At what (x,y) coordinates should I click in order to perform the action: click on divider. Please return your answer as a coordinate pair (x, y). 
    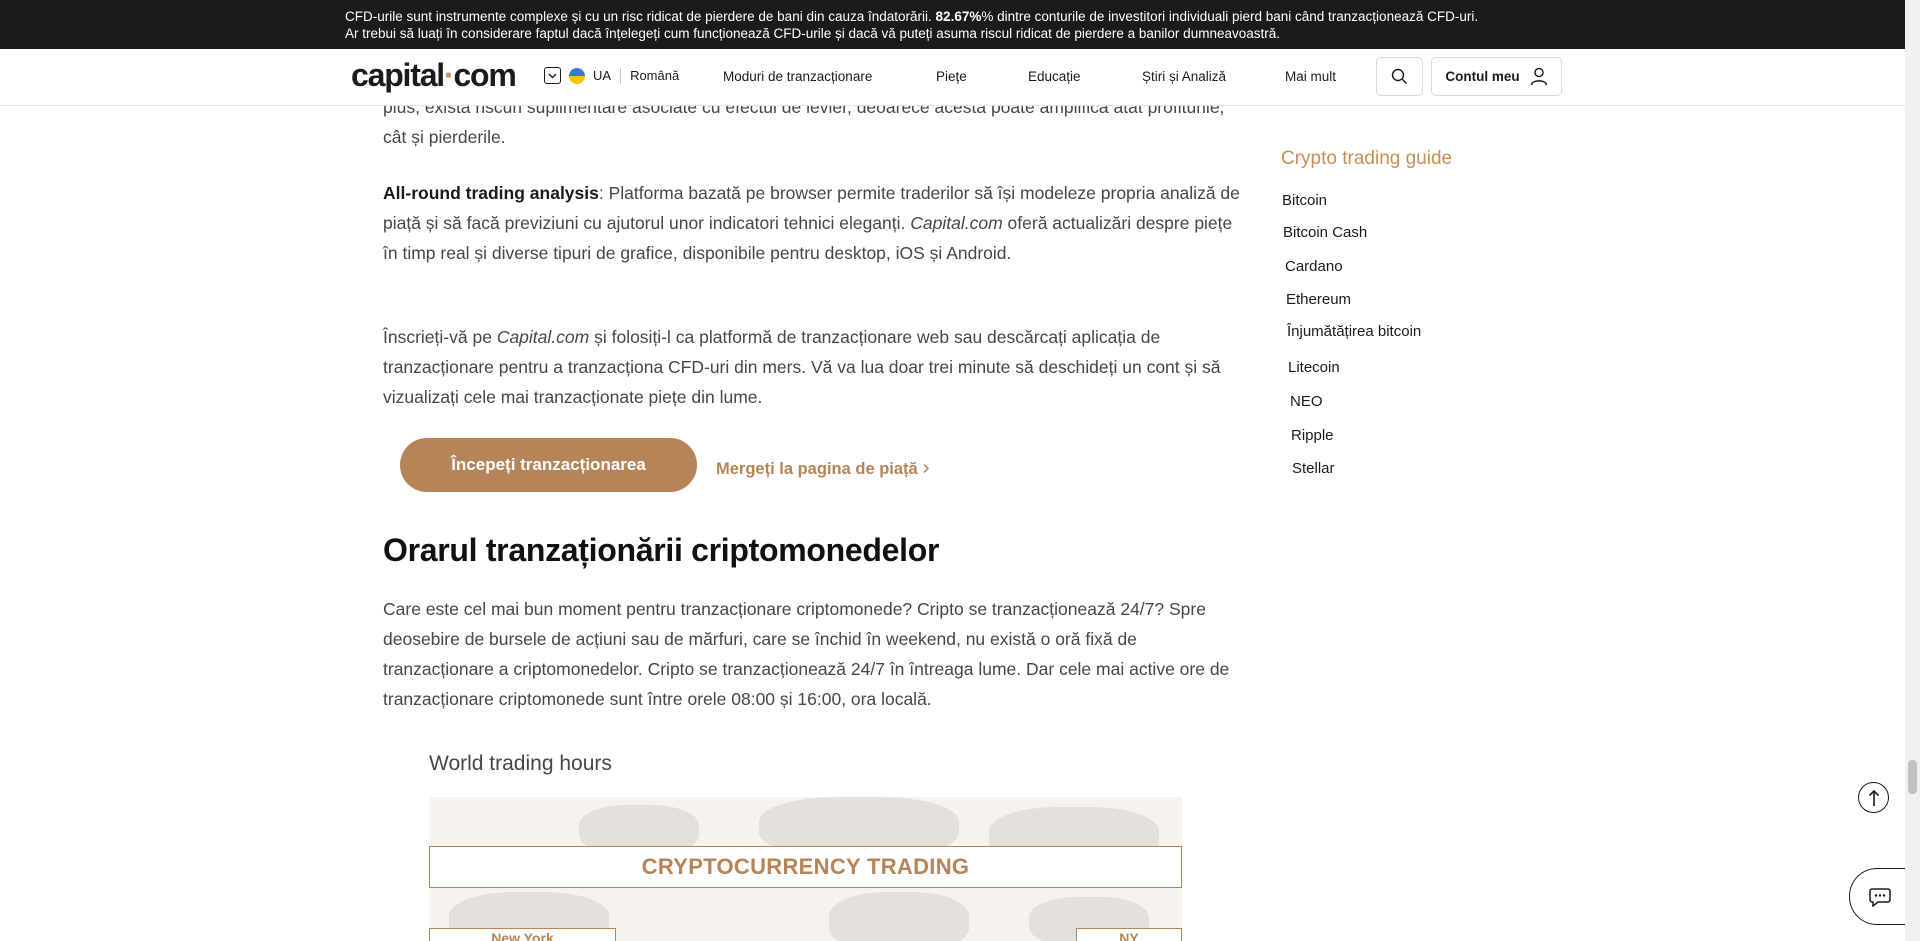
    Looking at the image, I should click on (621, 75).